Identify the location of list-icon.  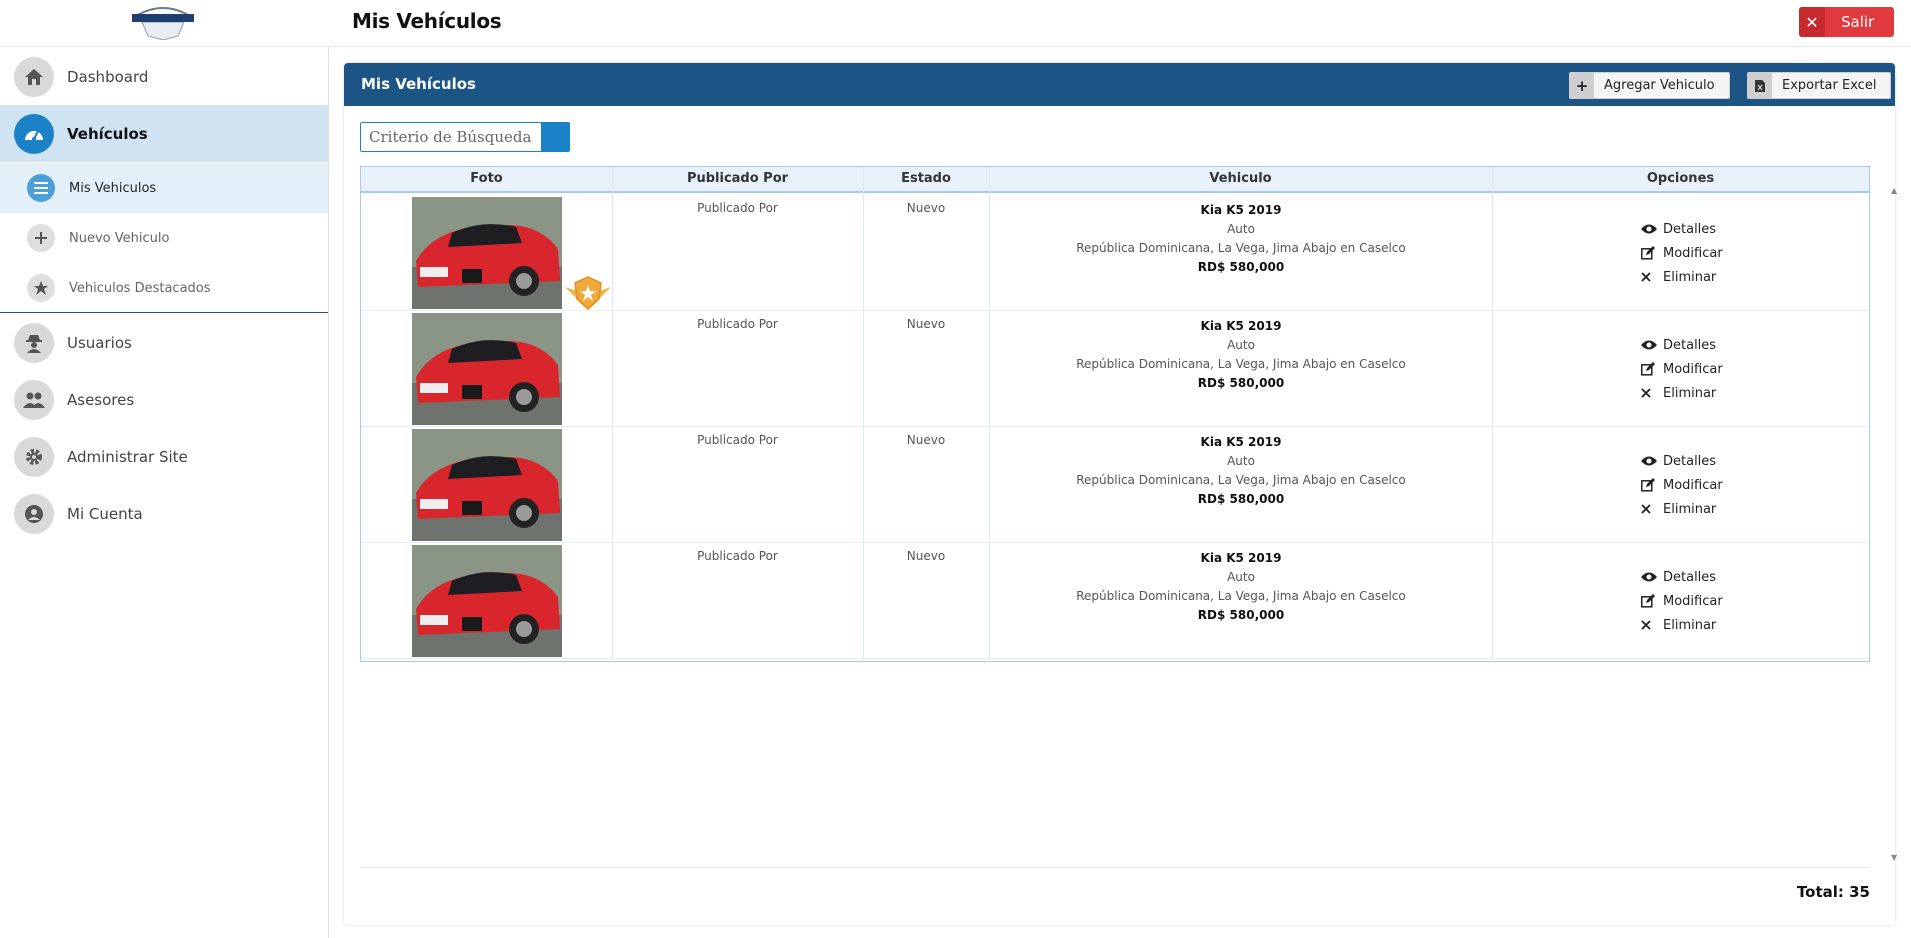
(41, 188).